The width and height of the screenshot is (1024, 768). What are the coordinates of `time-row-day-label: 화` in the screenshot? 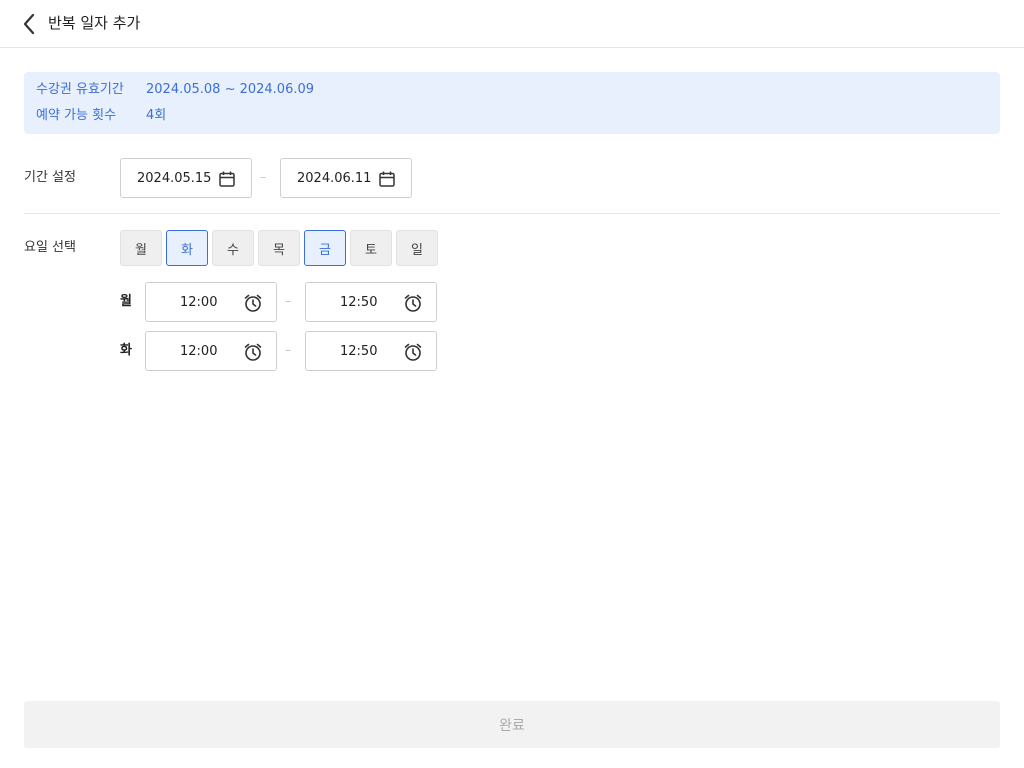 It's located at (126, 350).